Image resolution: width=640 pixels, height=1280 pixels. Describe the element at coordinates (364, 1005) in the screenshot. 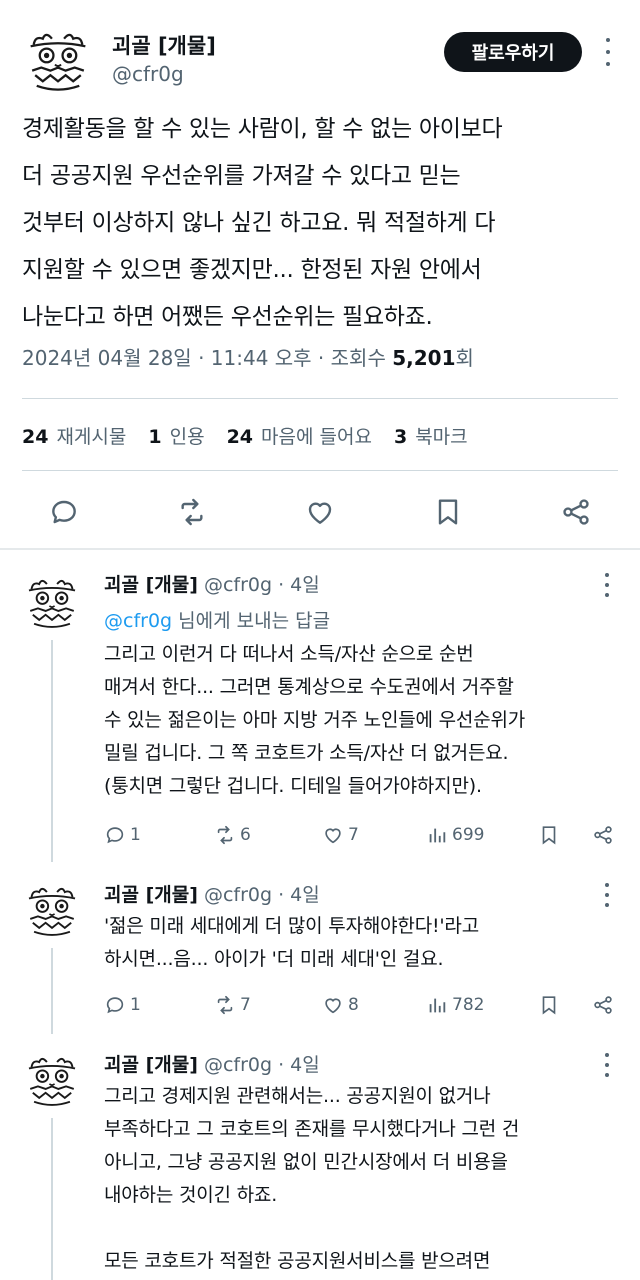

I see `reply-actions: 1 7 8 782` at that location.